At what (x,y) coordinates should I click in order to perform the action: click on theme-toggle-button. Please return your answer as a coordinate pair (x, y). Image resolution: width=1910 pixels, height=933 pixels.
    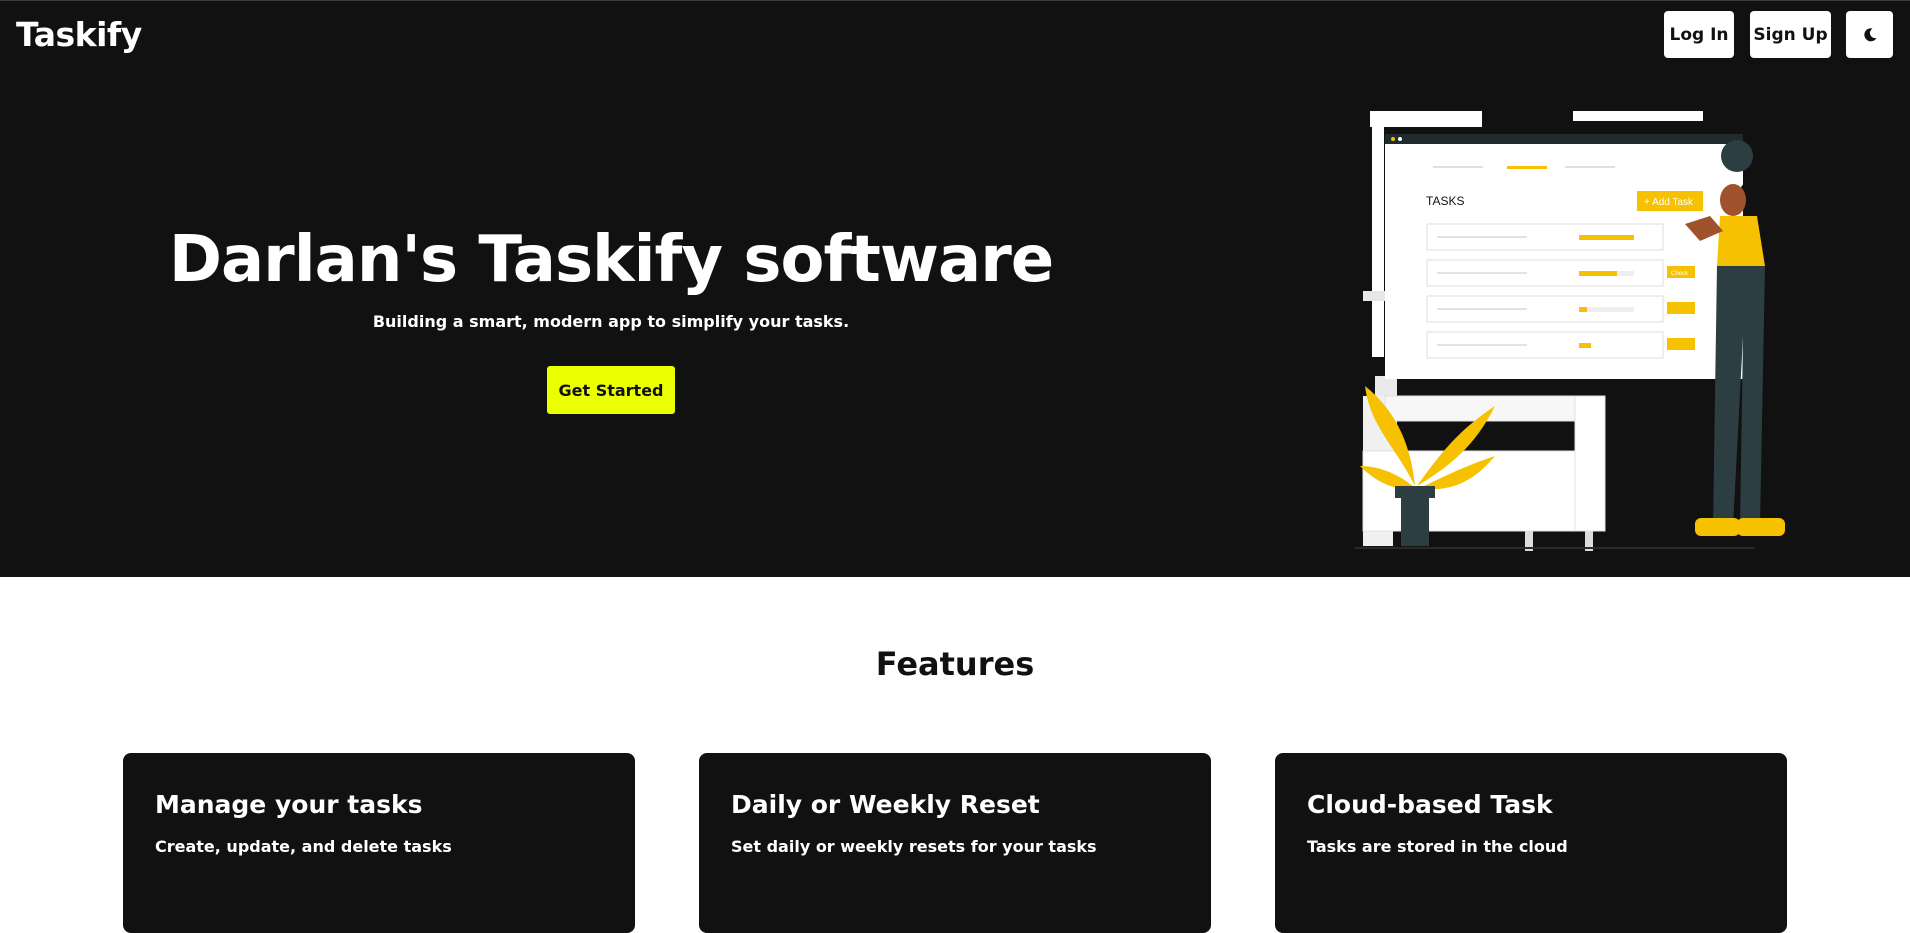
    Looking at the image, I should click on (1869, 34).